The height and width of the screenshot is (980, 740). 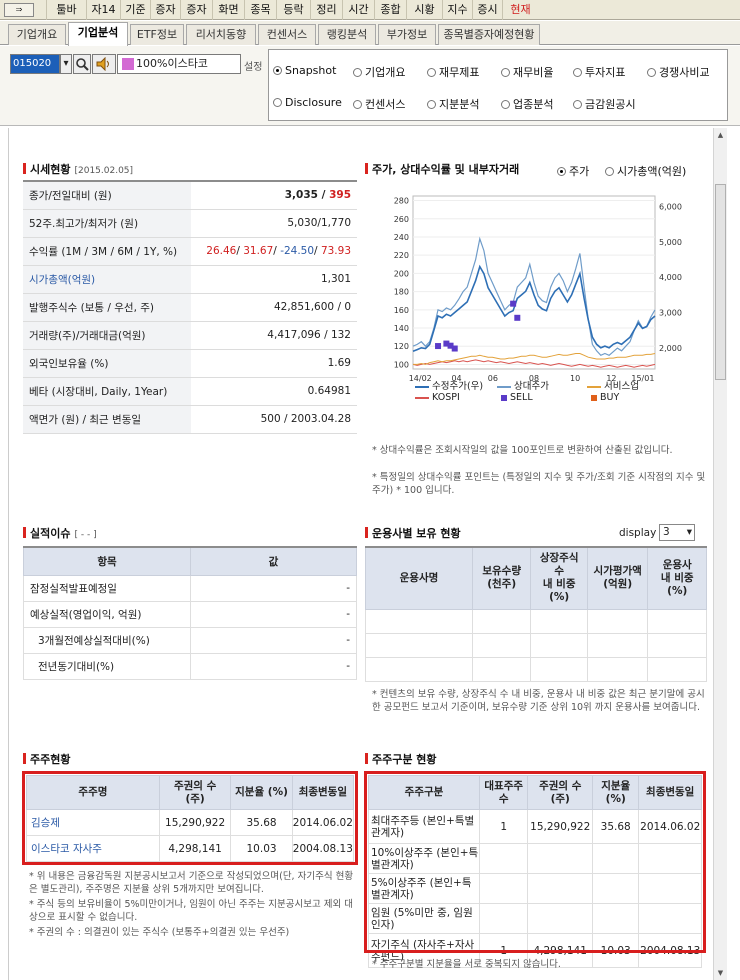 What do you see at coordinates (172, 63) in the screenshot?
I see `stock-name: 100%이스타코` at bounding box center [172, 63].